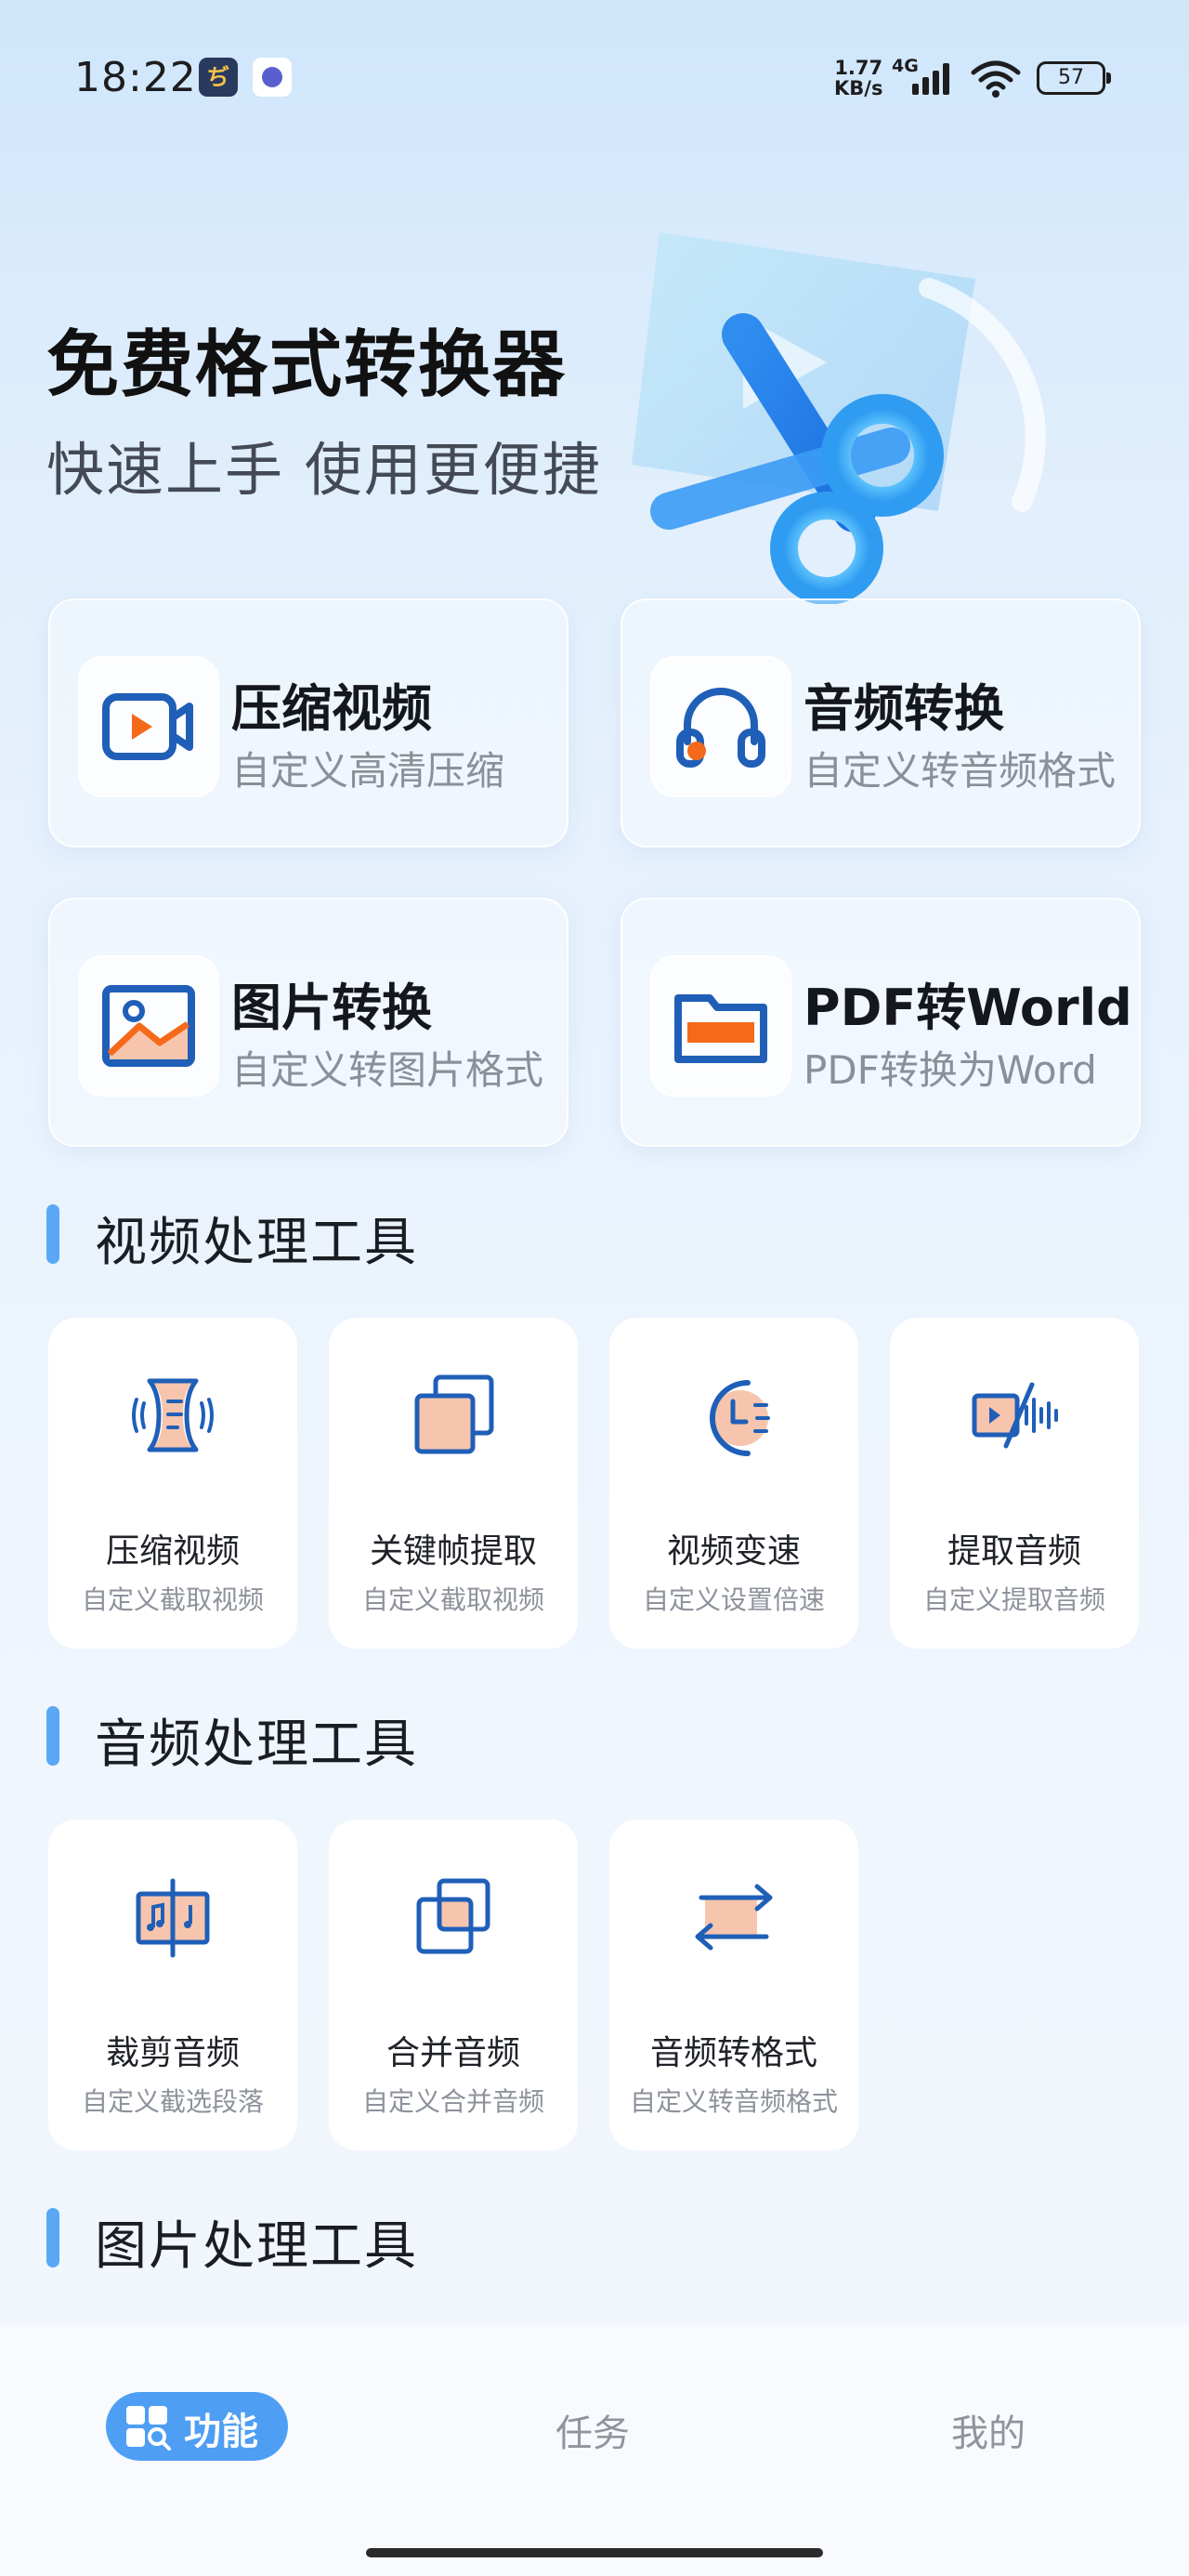 The height and width of the screenshot is (2576, 1189). I want to click on battery-level: 57, so click(1071, 77).